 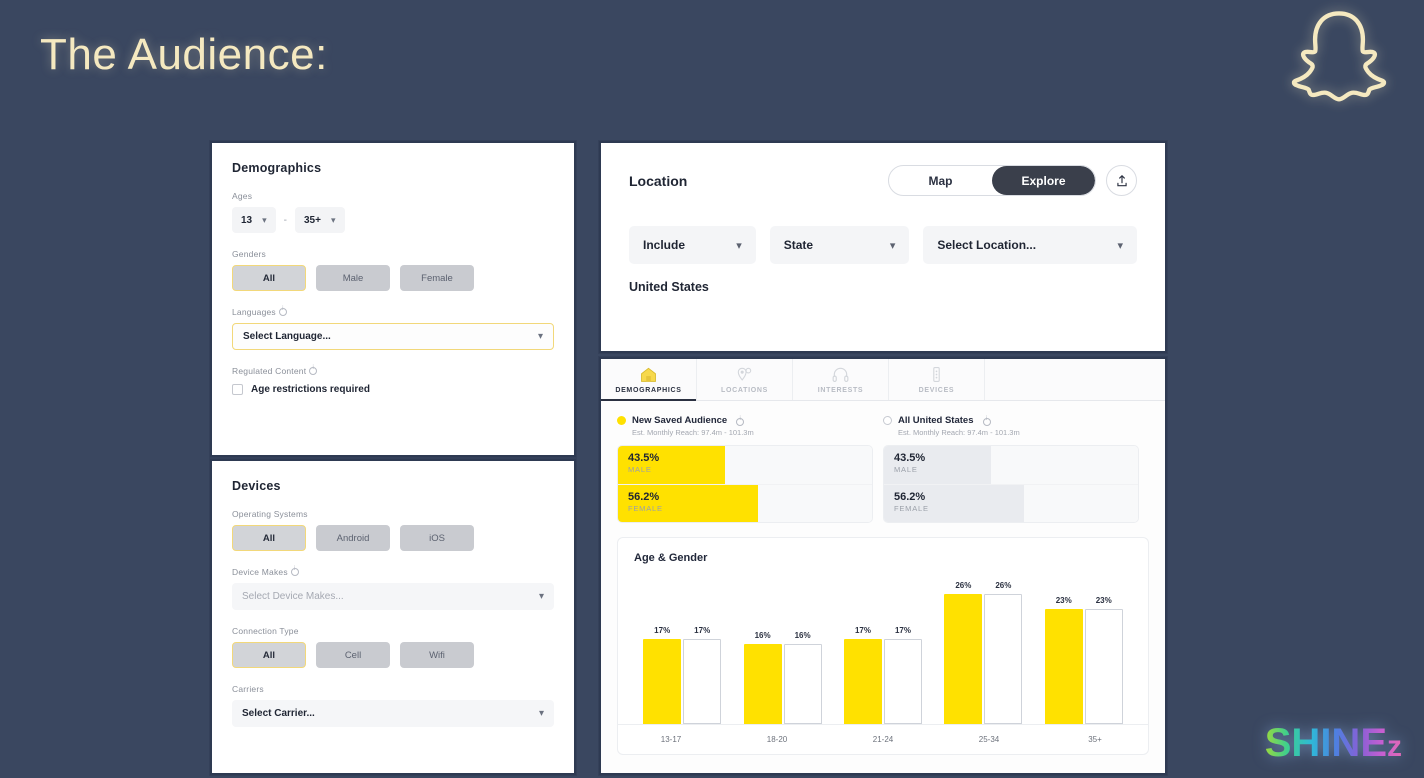 I want to click on language-select: Select Language... ▾, so click(x=393, y=336).